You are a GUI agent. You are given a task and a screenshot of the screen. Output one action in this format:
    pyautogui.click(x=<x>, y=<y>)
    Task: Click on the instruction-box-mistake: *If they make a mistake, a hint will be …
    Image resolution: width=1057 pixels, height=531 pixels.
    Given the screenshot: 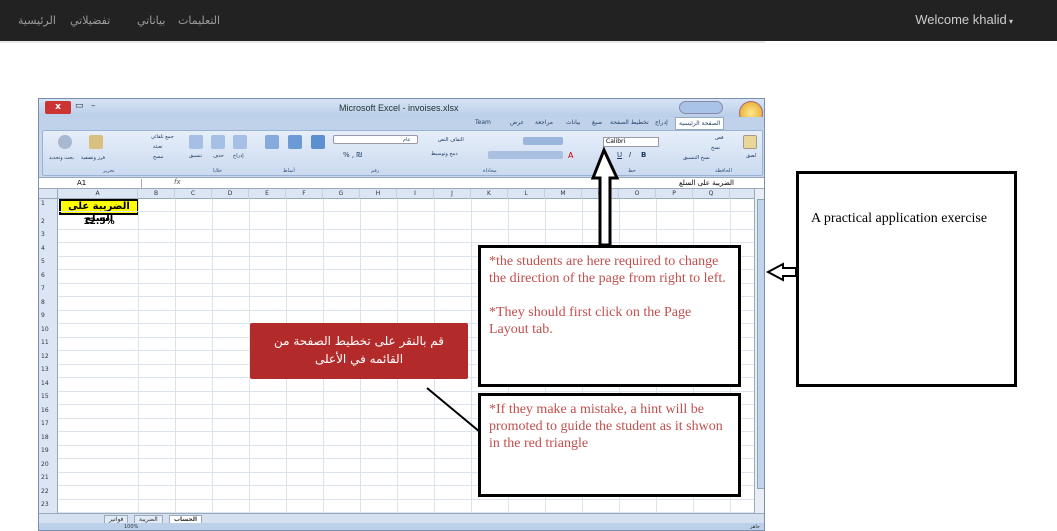 What is the action you would take?
    pyautogui.click(x=609, y=445)
    